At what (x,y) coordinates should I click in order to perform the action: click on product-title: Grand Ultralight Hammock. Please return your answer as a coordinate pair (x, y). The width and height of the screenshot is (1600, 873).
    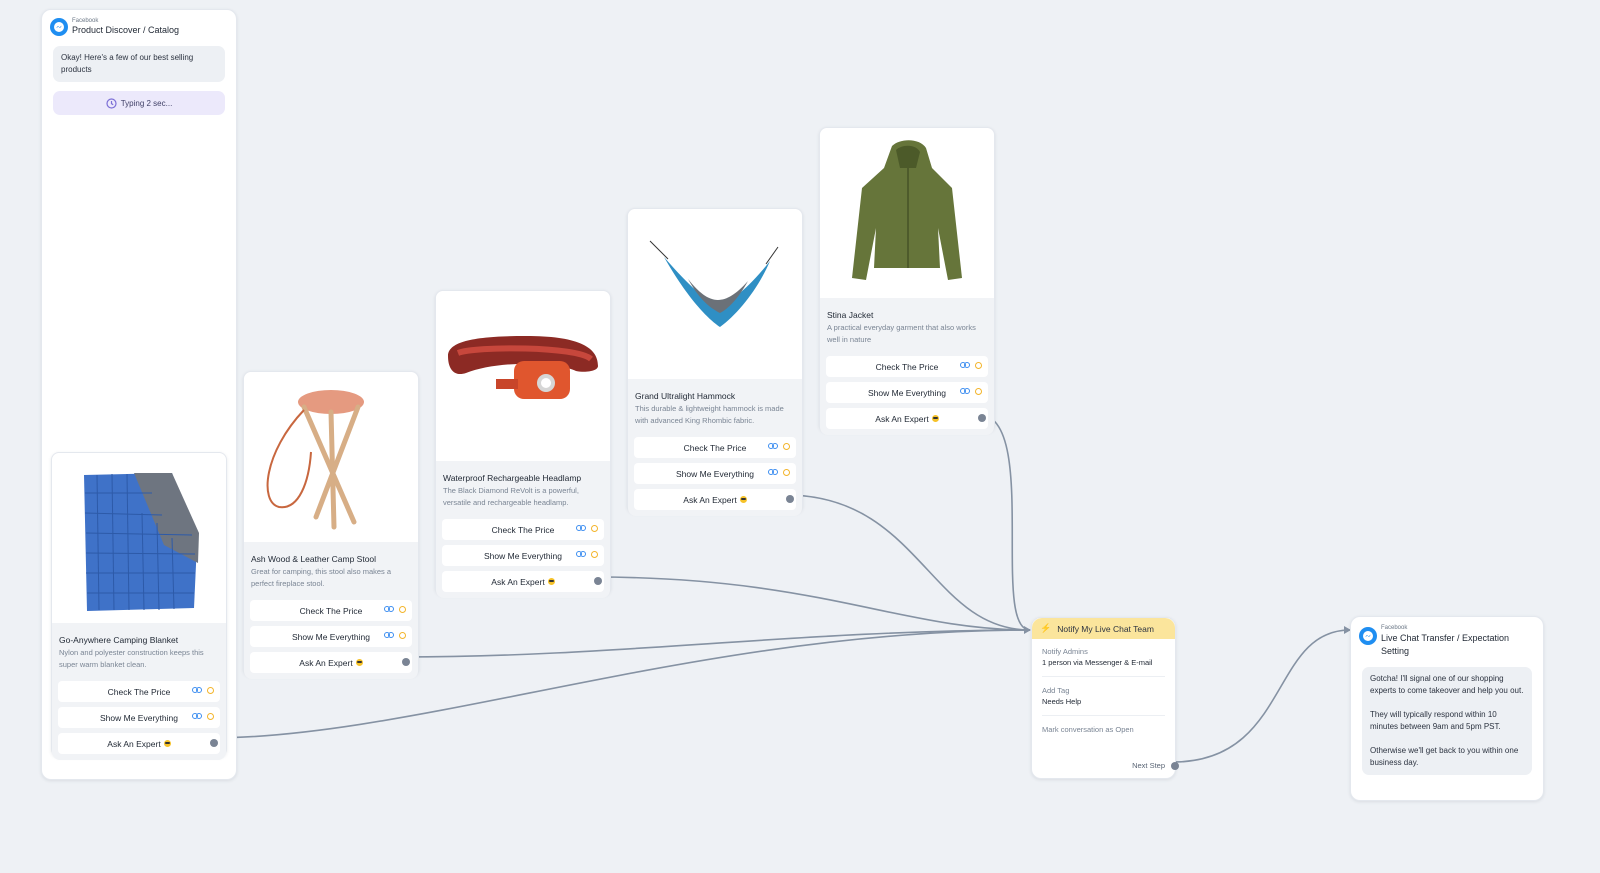
    Looking at the image, I should click on (685, 396).